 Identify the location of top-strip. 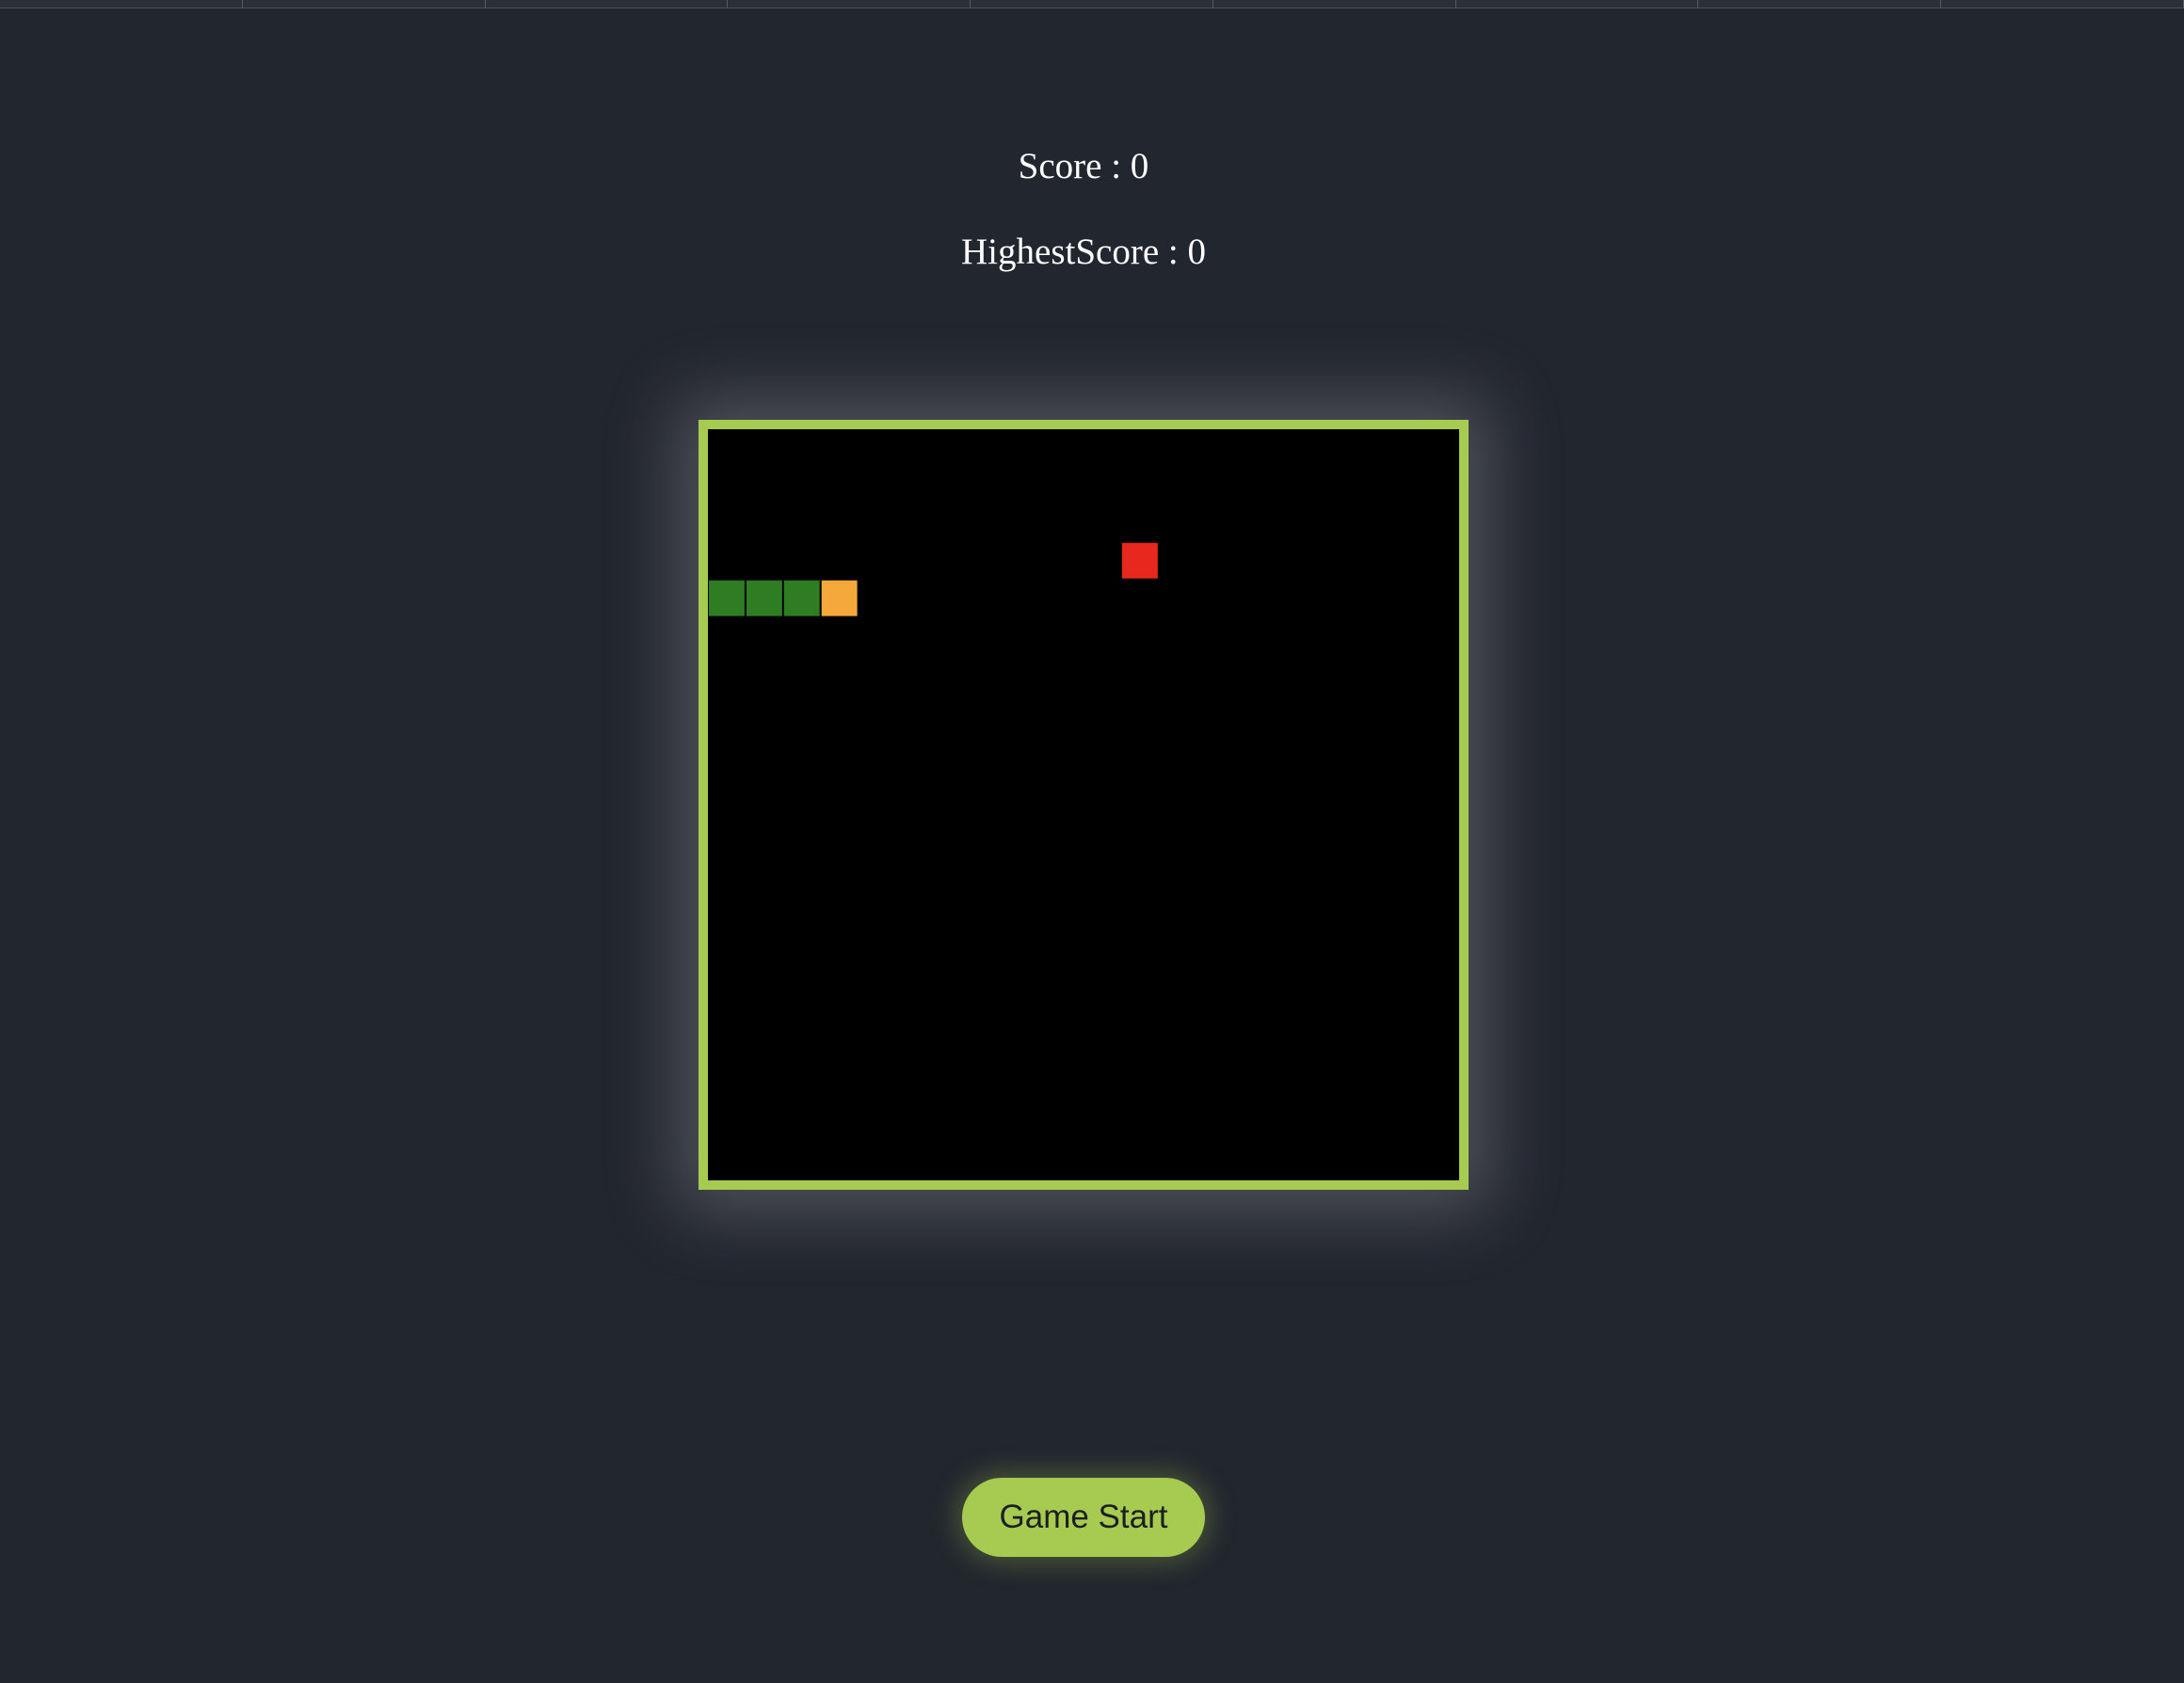
(1092, 4).